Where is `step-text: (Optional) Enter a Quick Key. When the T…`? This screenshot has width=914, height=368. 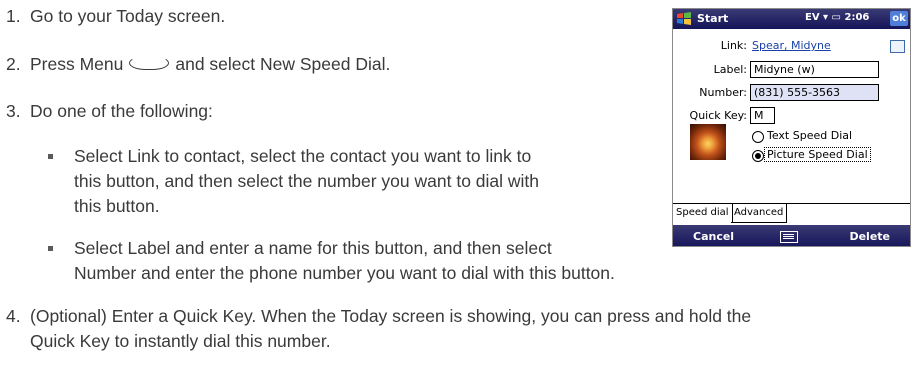
step-text: (Optional) Enter a Quick Key. When the T… is located at coordinates (390, 329).